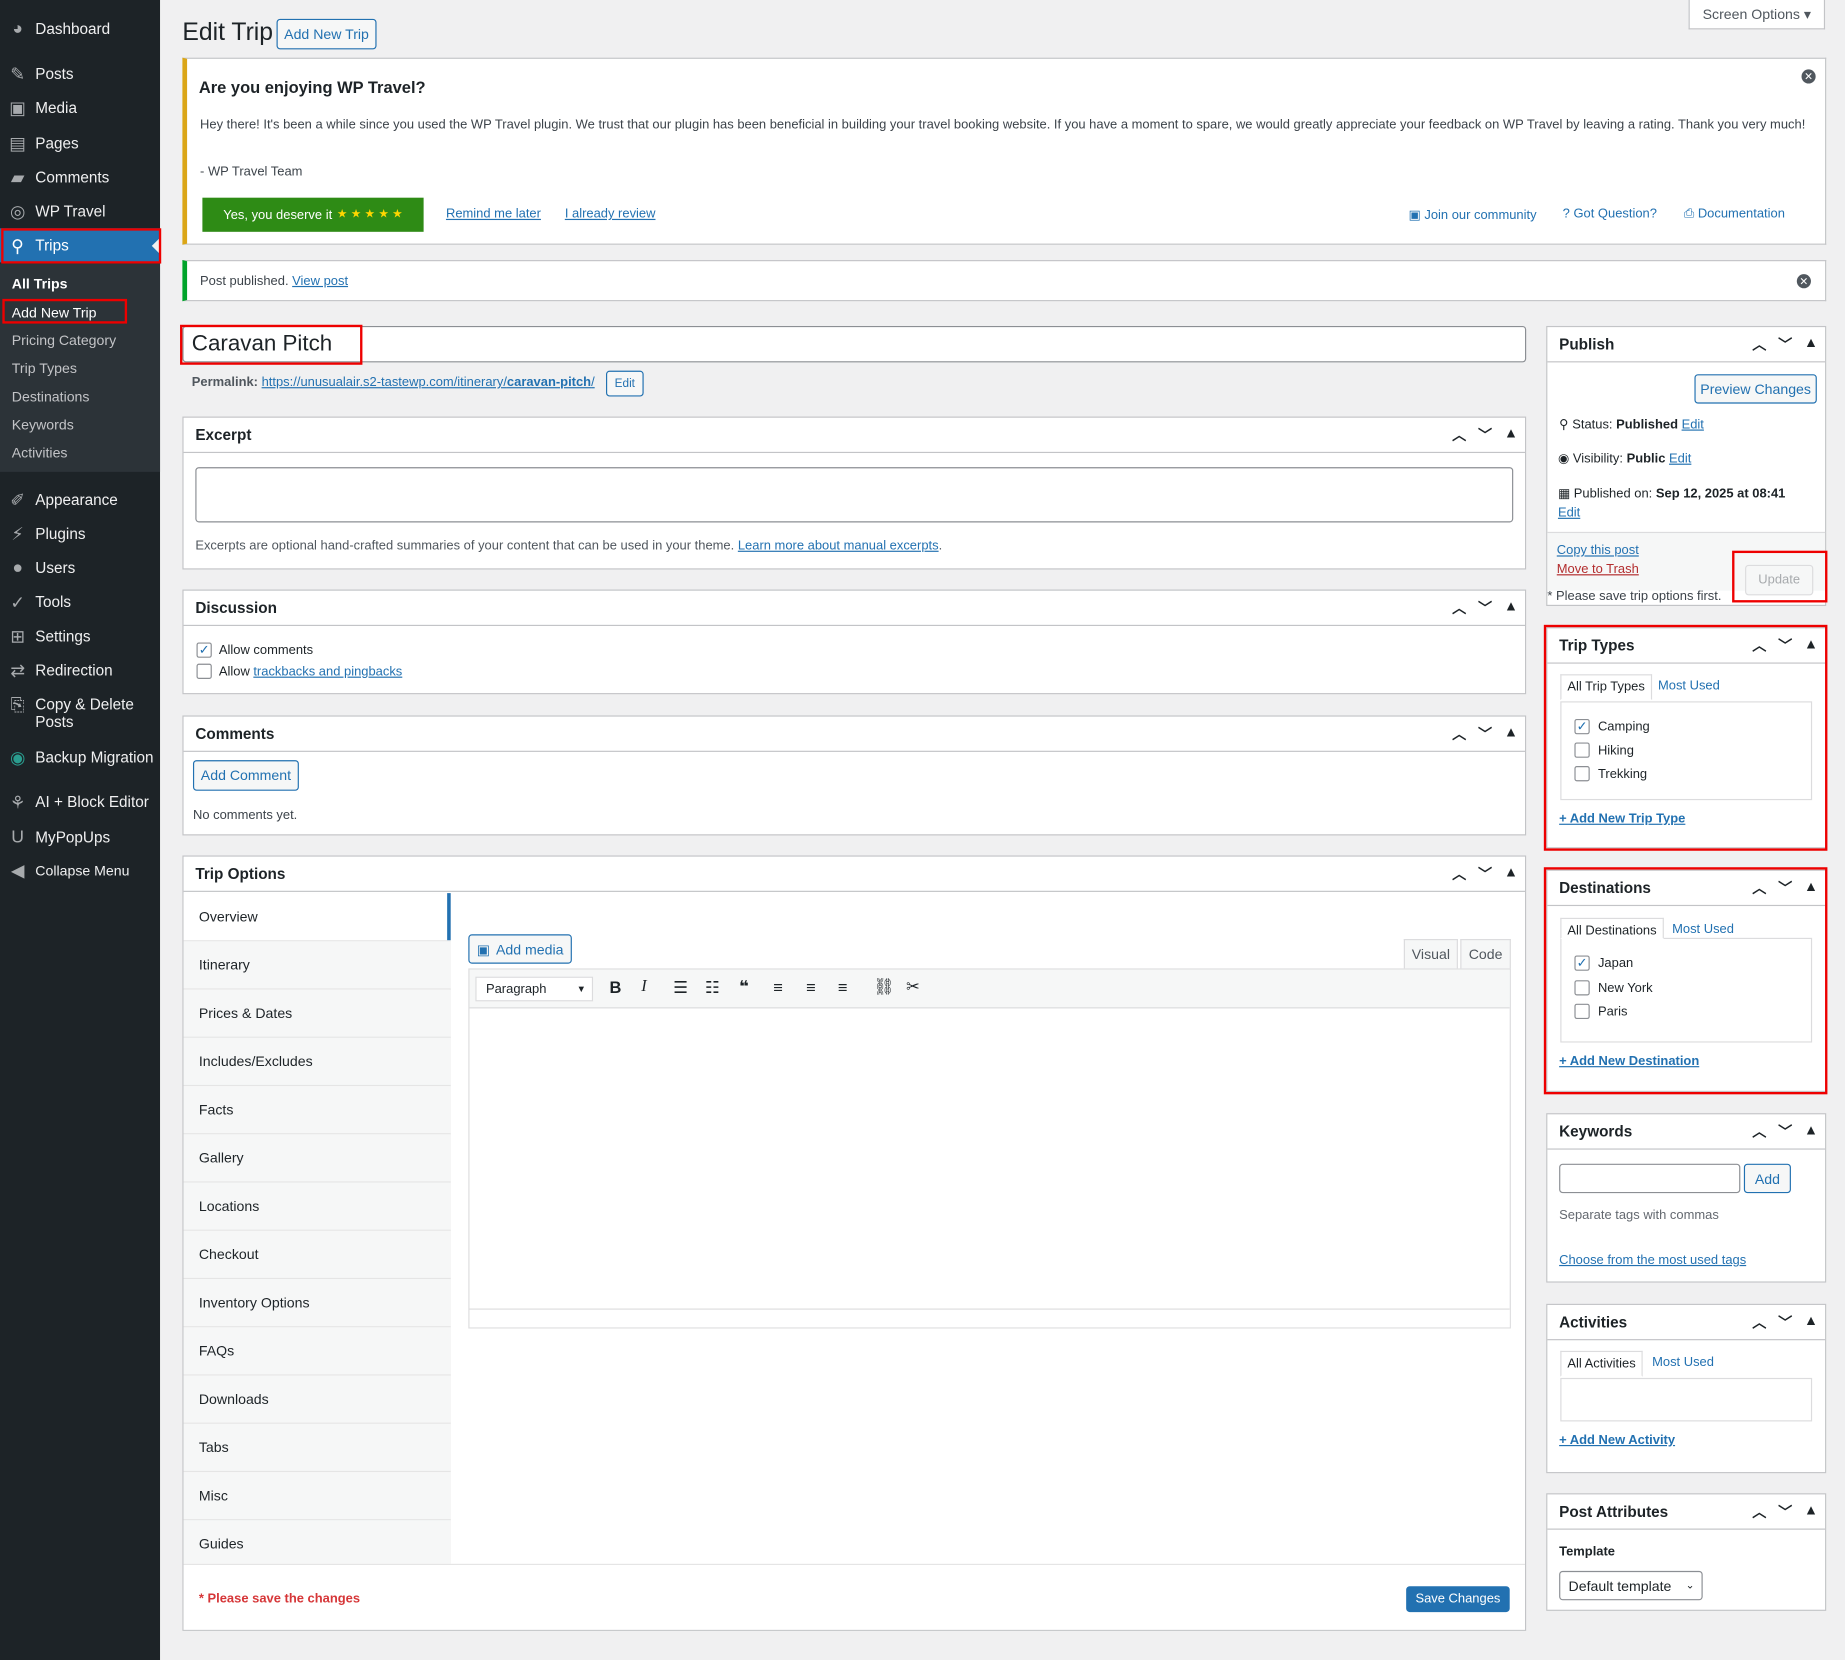  What do you see at coordinates (80, 757) in the screenshot?
I see `menu-backup-migration: ◉ Backup Migration` at bounding box center [80, 757].